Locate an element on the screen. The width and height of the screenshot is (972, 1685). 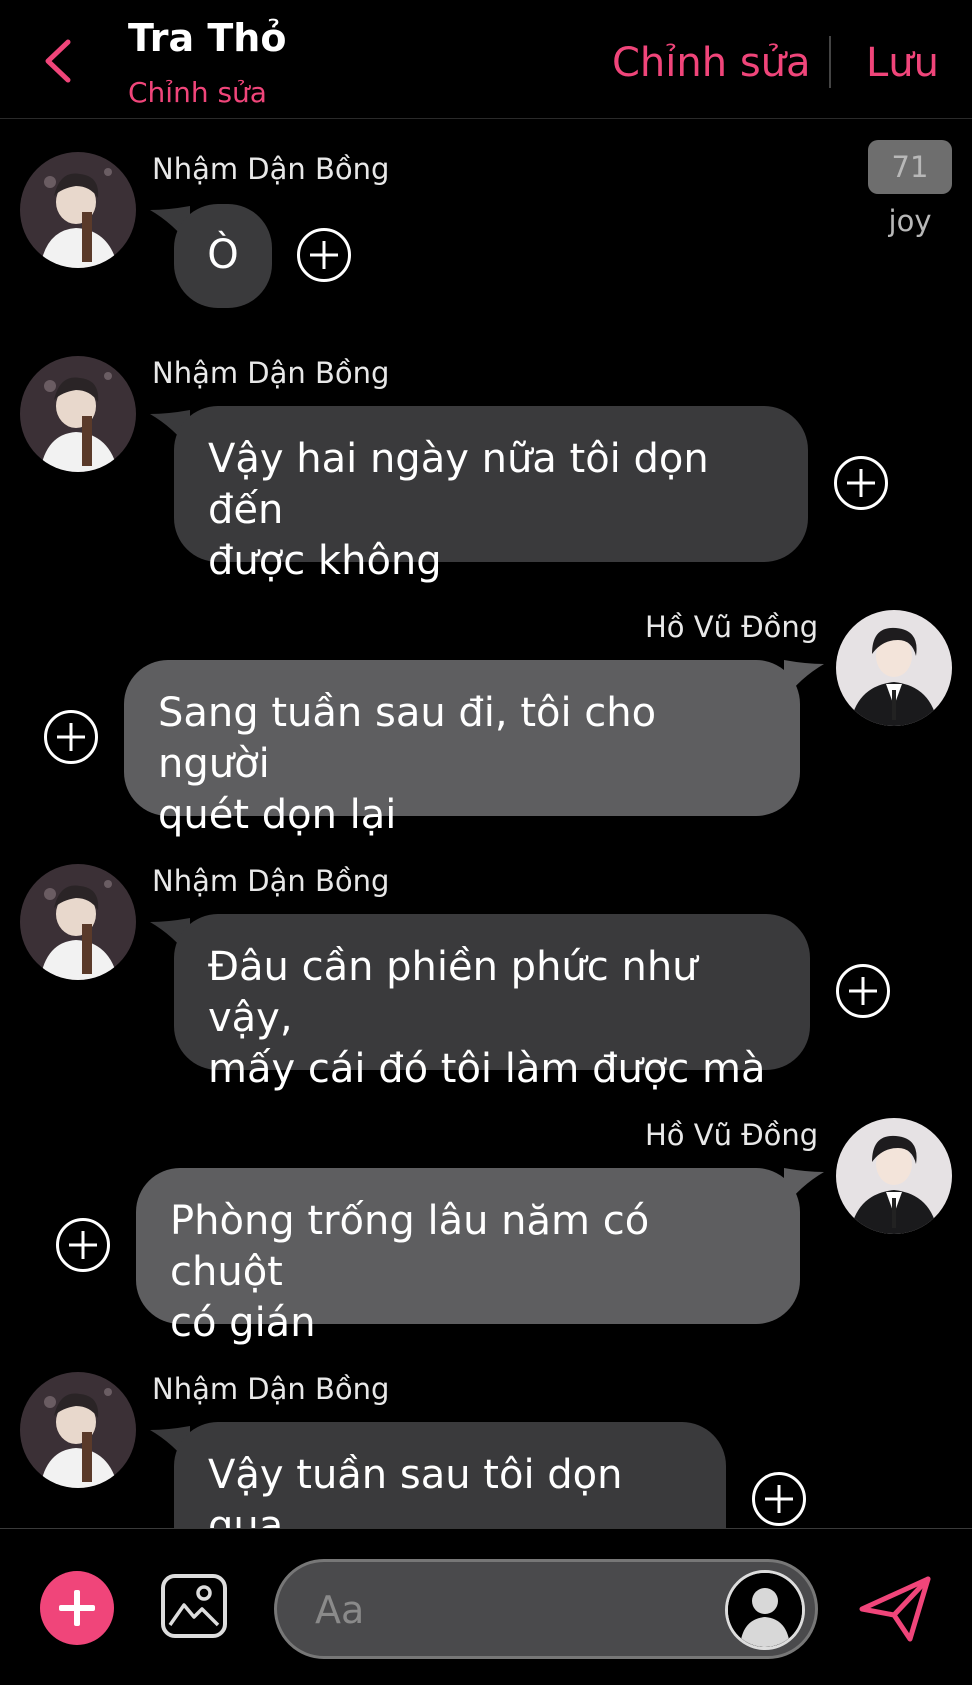
back-chevron-icon is located at coordinates (58, 61).